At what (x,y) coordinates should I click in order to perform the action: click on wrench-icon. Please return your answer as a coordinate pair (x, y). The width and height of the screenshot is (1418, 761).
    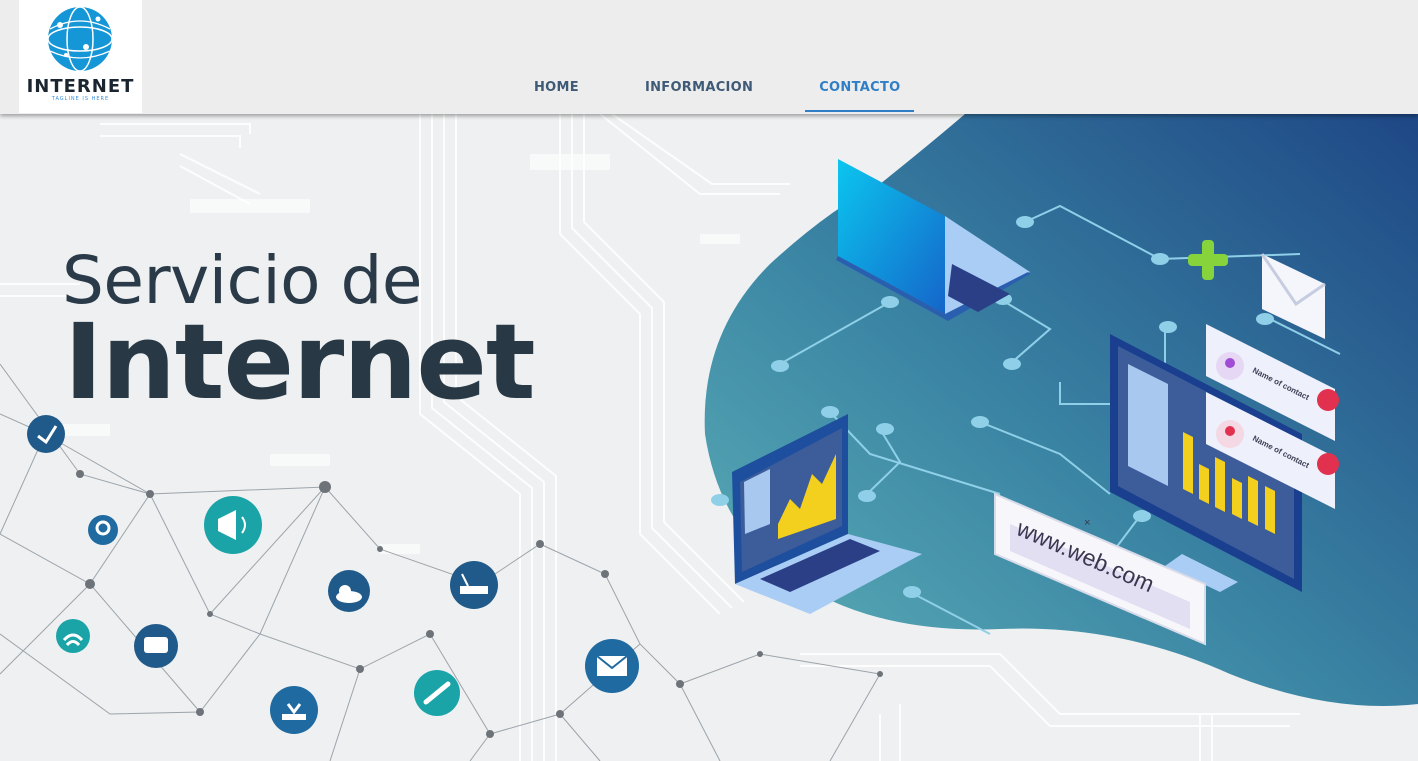
    Looking at the image, I should click on (437, 693).